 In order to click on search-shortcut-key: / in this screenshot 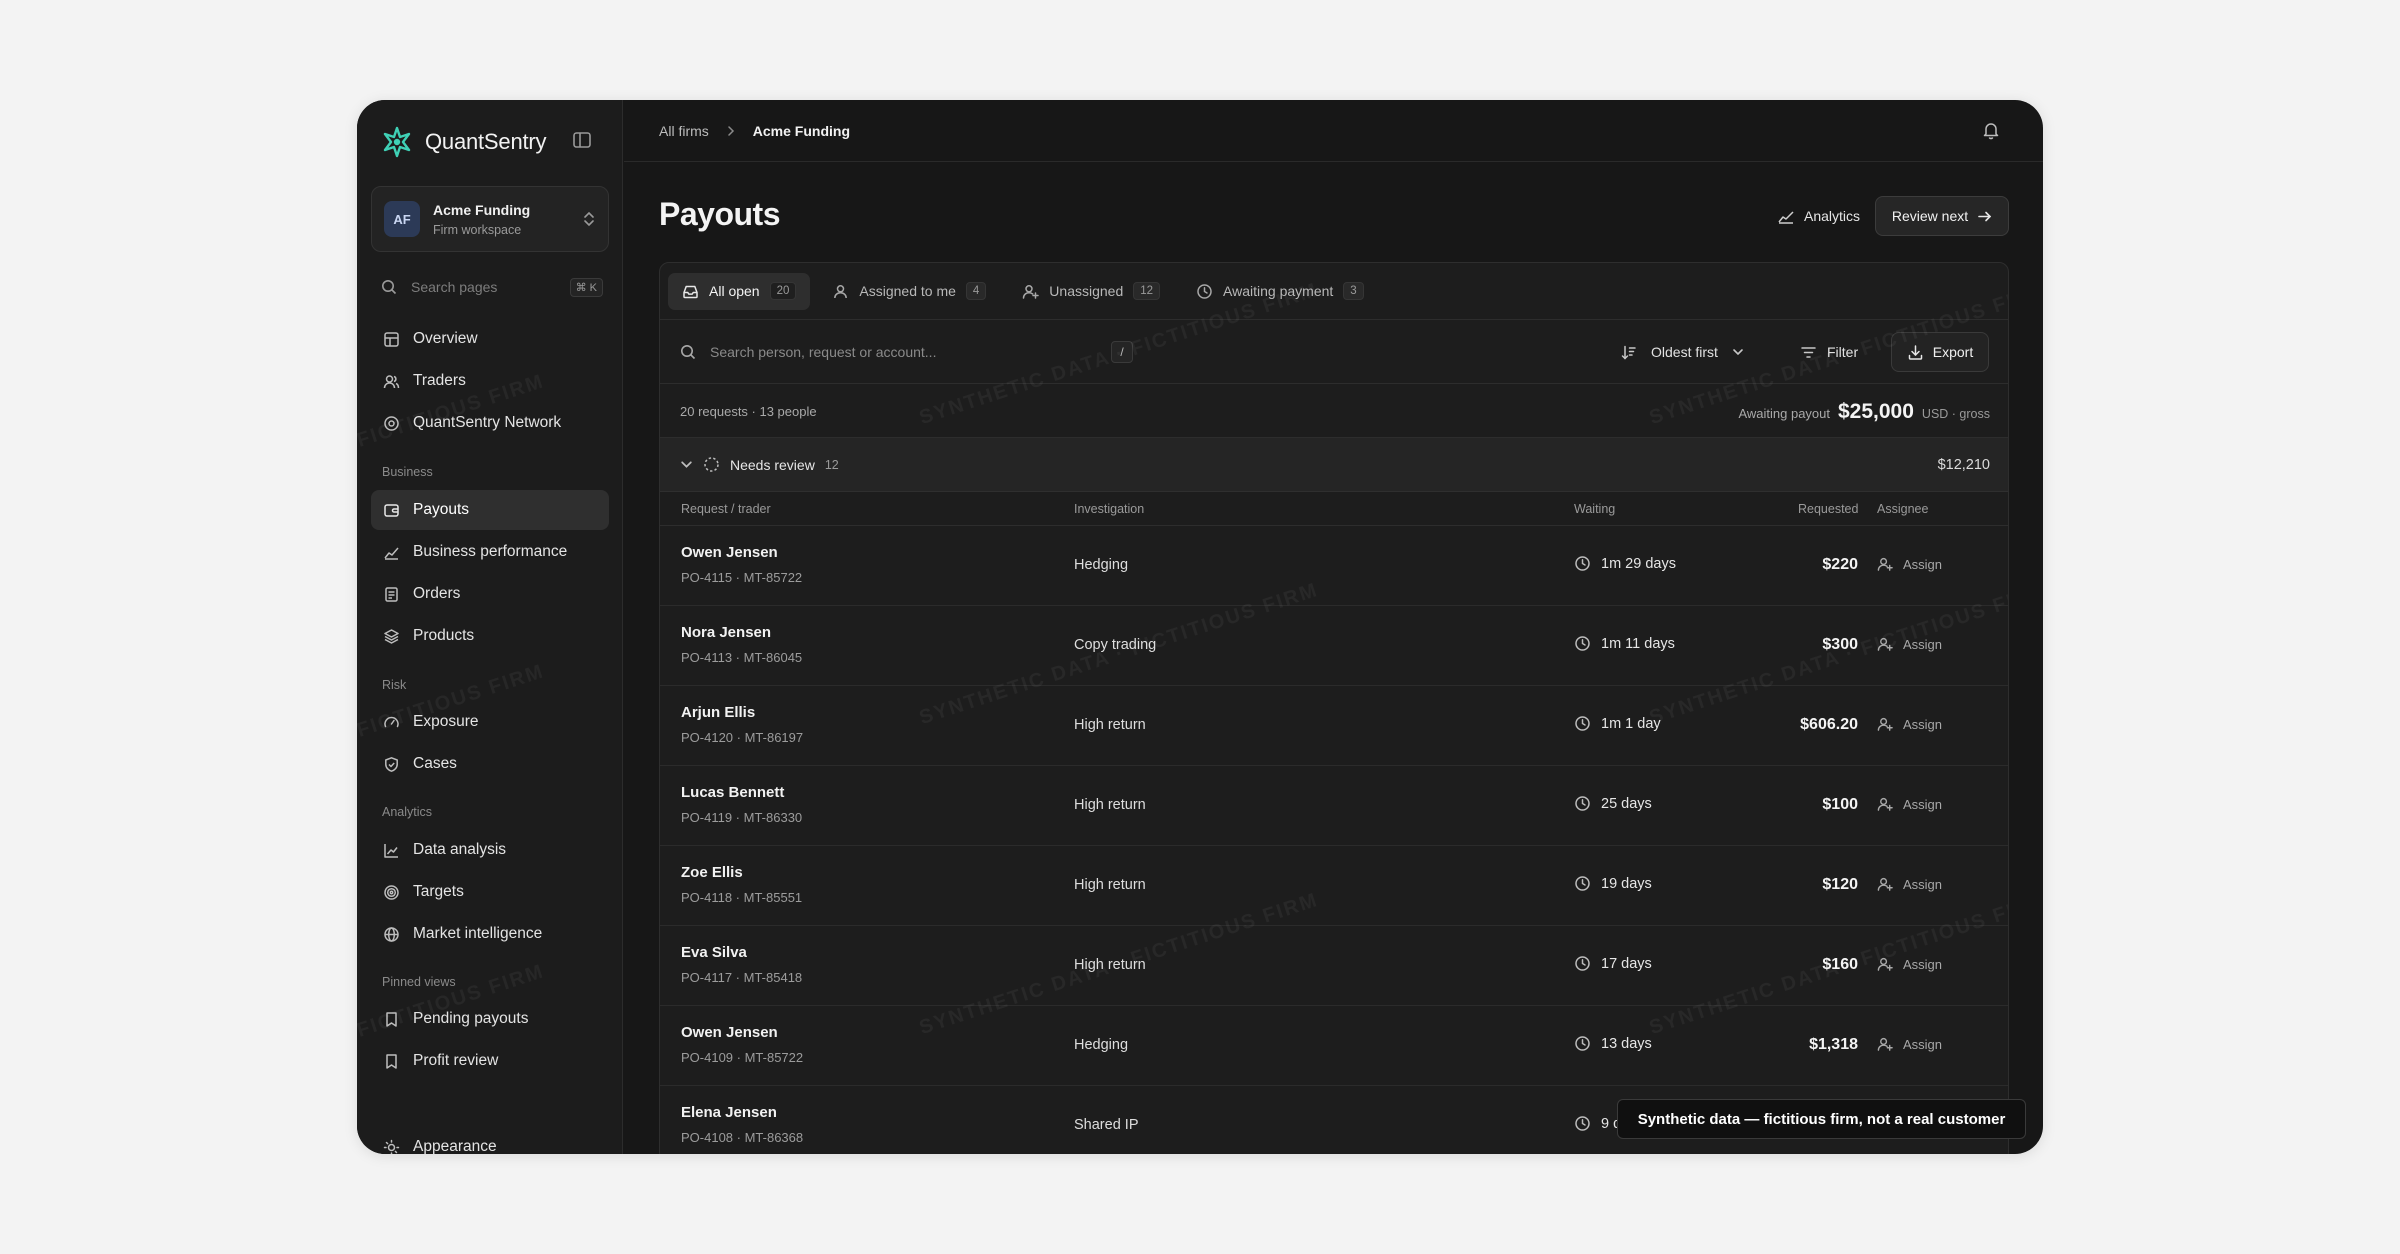, I will do `click(1122, 352)`.